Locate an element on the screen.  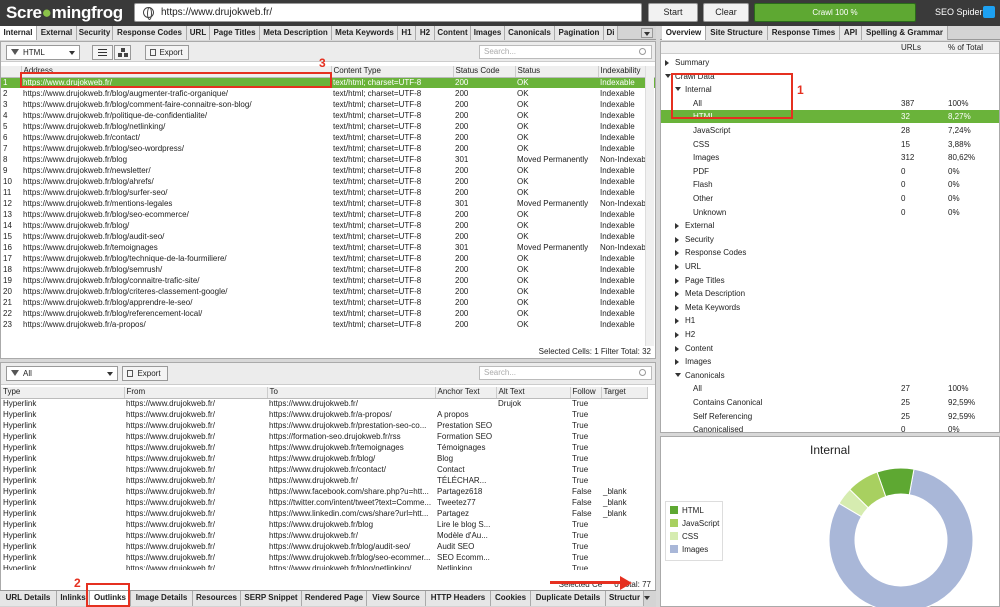
tab-url-details: URL Details is located at coordinates (28, 598).